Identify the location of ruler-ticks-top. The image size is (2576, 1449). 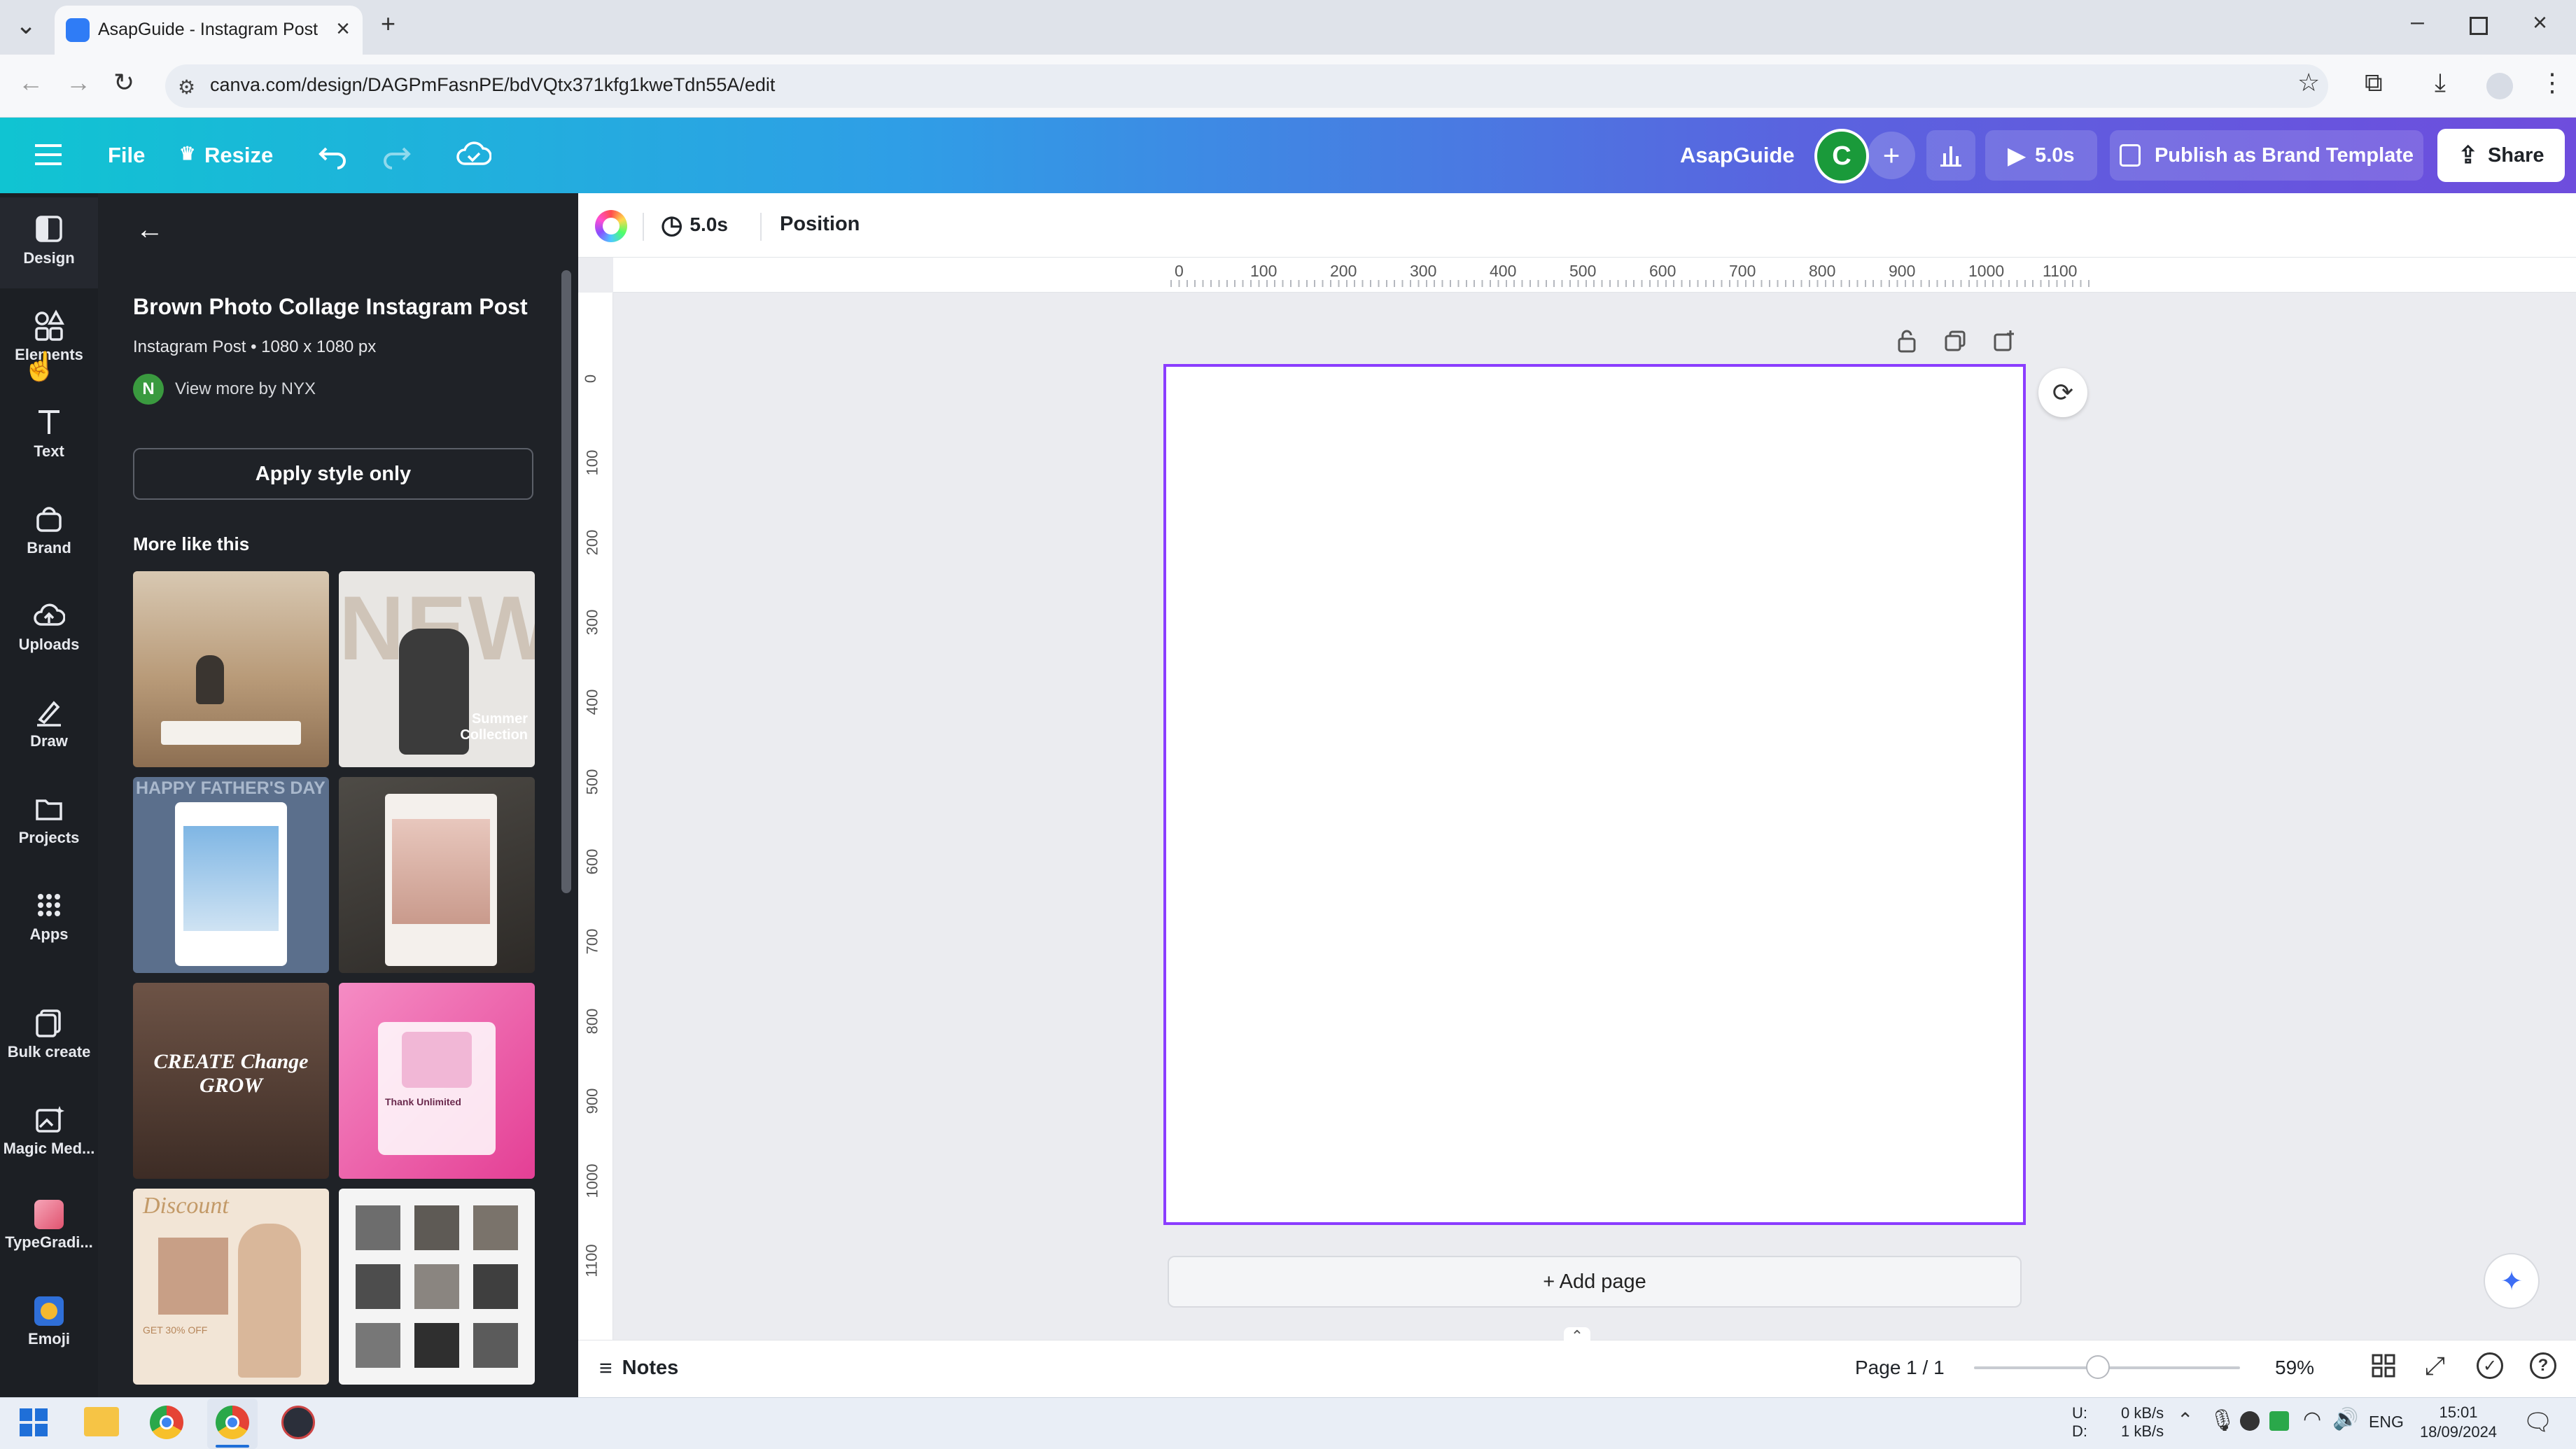
(1632, 283).